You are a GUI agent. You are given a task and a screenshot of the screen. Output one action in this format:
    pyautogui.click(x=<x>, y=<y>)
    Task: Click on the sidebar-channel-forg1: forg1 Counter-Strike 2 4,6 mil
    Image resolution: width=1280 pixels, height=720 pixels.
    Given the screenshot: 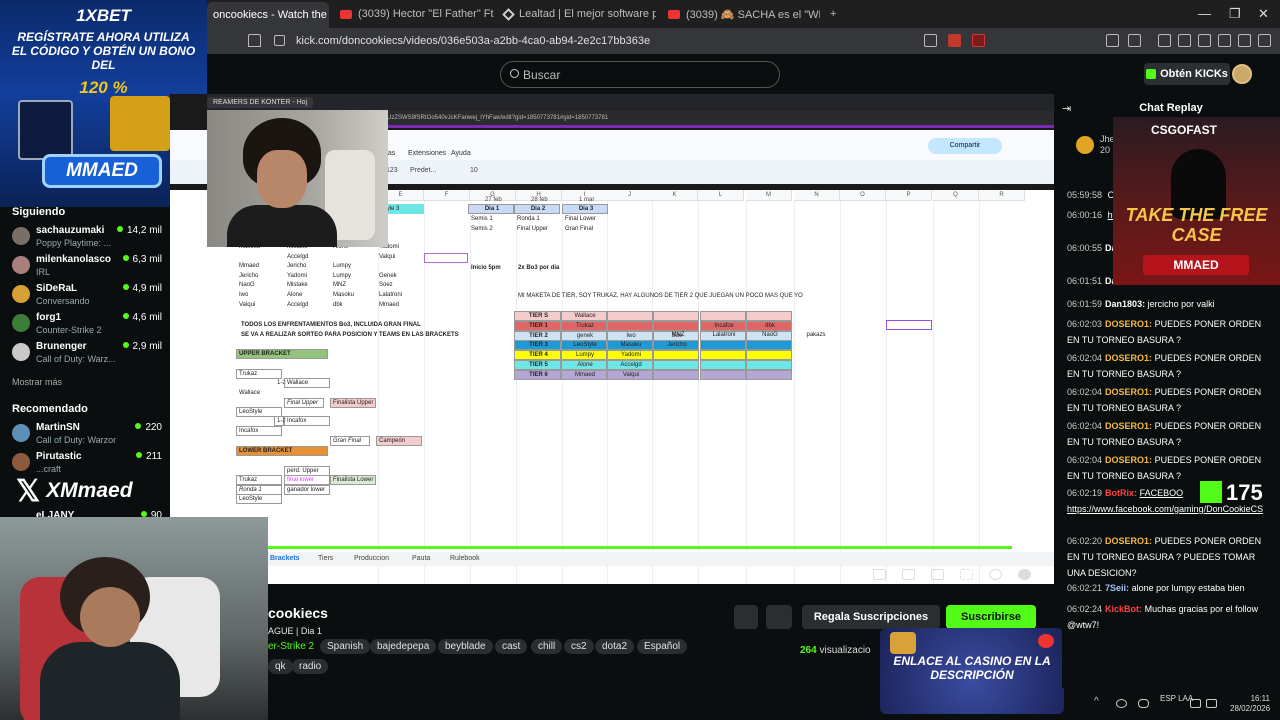 What is the action you would take?
    pyautogui.click(x=87, y=325)
    